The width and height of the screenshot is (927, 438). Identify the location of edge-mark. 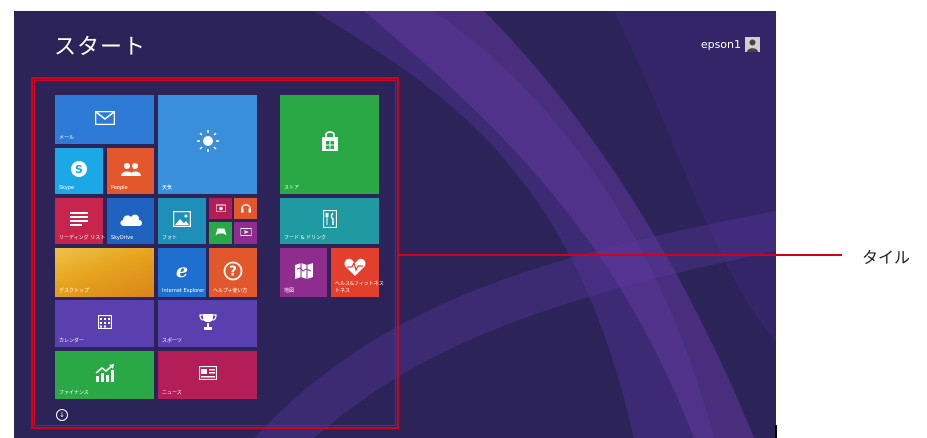
(776, 431).